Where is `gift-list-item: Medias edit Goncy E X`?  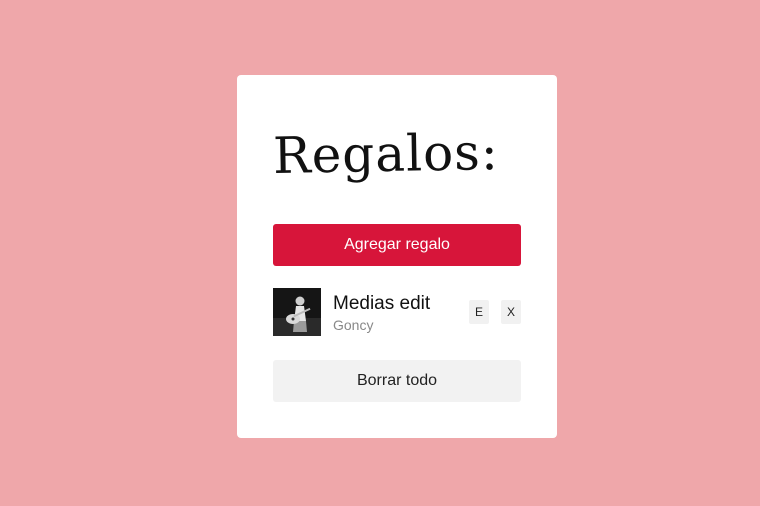
gift-list-item: Medias edit Goncy E X is located at coordinates (397, 312).